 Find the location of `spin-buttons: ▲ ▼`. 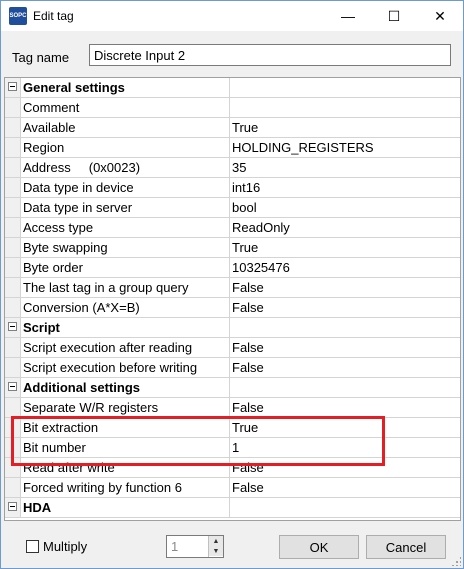

spin-buttons: ▲ ▼ is located at coordinates (215, 546).